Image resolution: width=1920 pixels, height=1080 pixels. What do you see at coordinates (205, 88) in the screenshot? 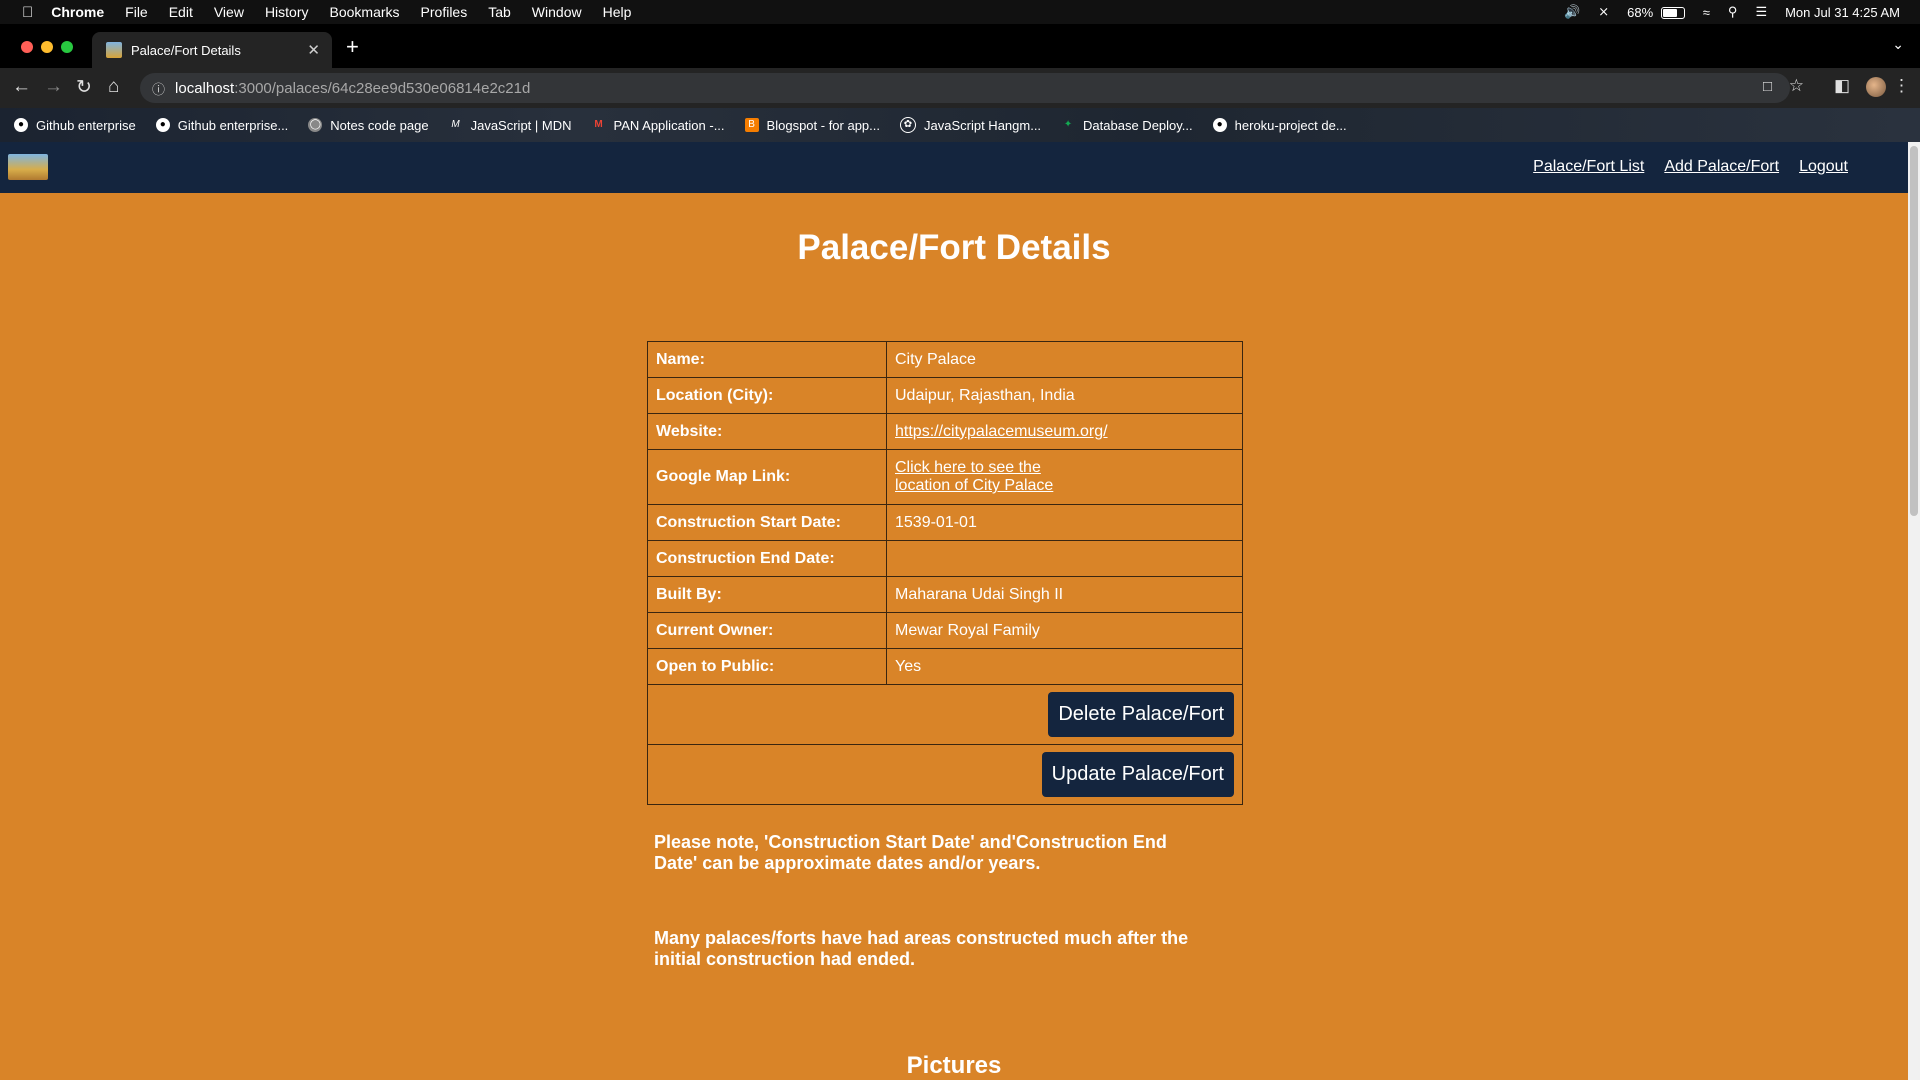
I see `url-host: localhost` at bounding box center [205, 88].